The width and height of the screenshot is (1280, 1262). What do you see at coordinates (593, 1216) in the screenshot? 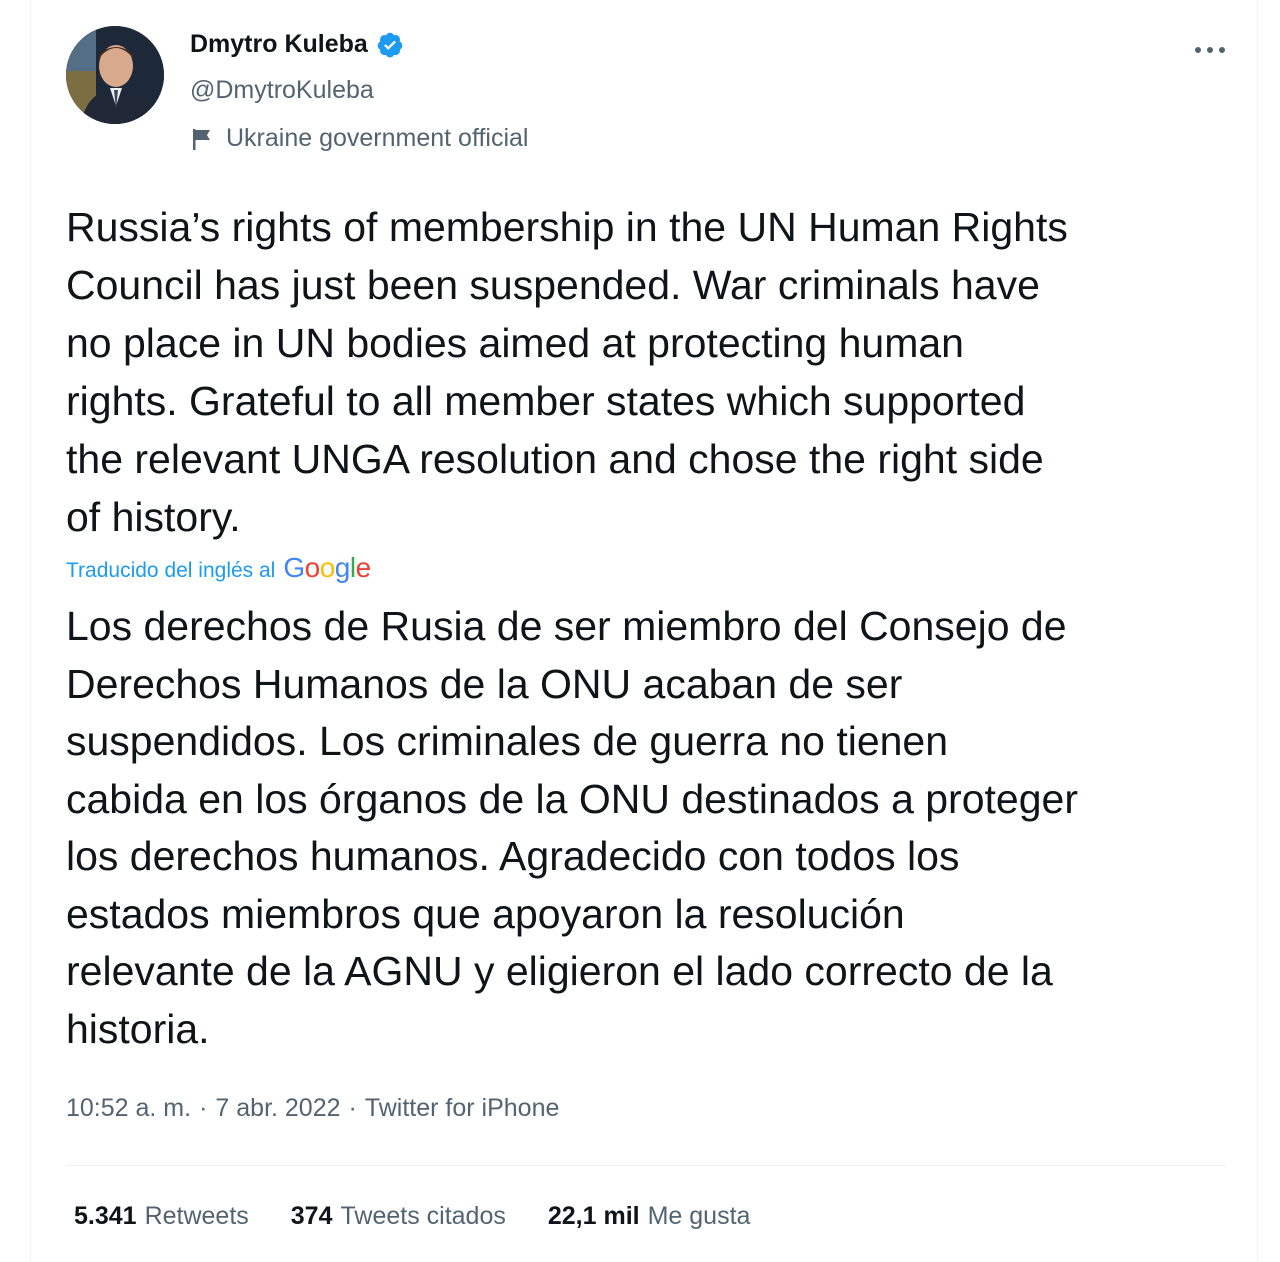
I see `likes-count: 22,1 mil` at bounding box center [593, 1216].